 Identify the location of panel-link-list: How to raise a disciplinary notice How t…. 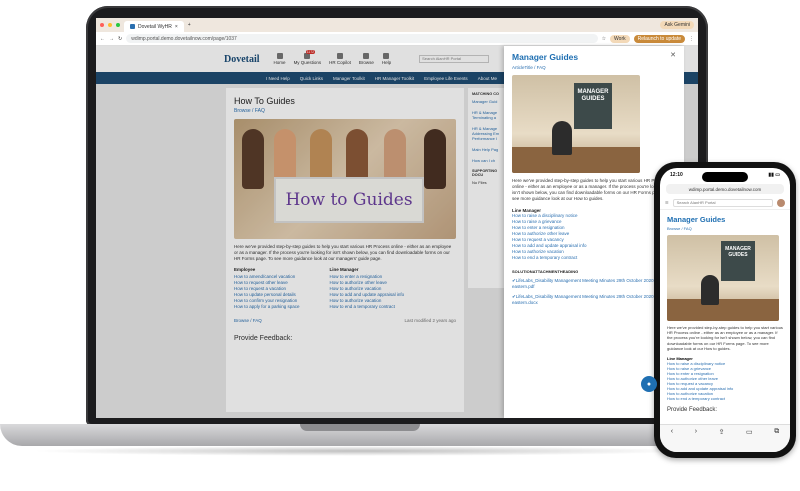
(594, 237).